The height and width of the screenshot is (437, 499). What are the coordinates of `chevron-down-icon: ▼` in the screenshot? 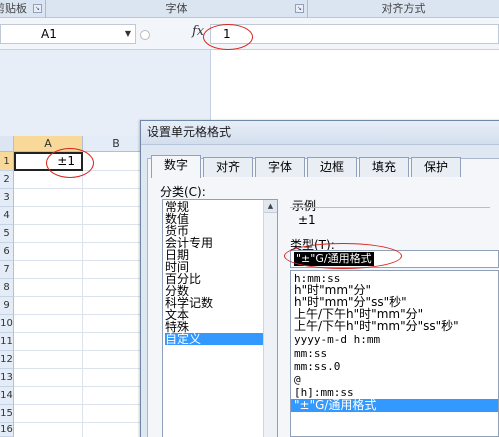 It's located at (128, 34).